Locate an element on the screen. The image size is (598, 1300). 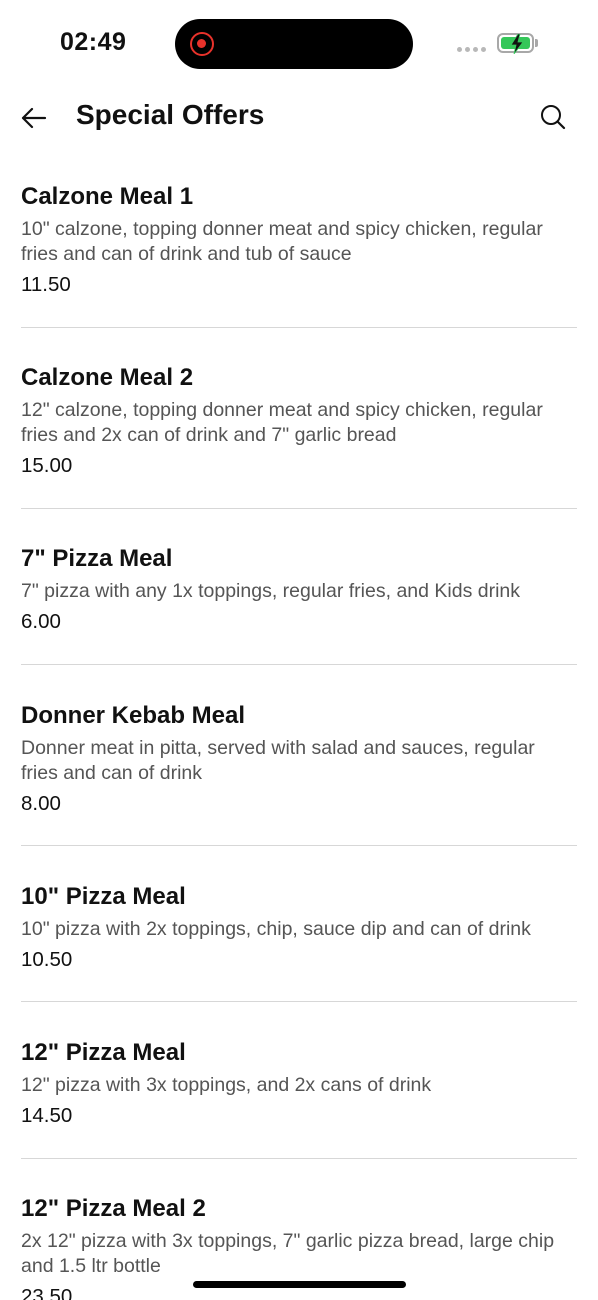
page-title: Special Offers is located at coordinates (170, 114).